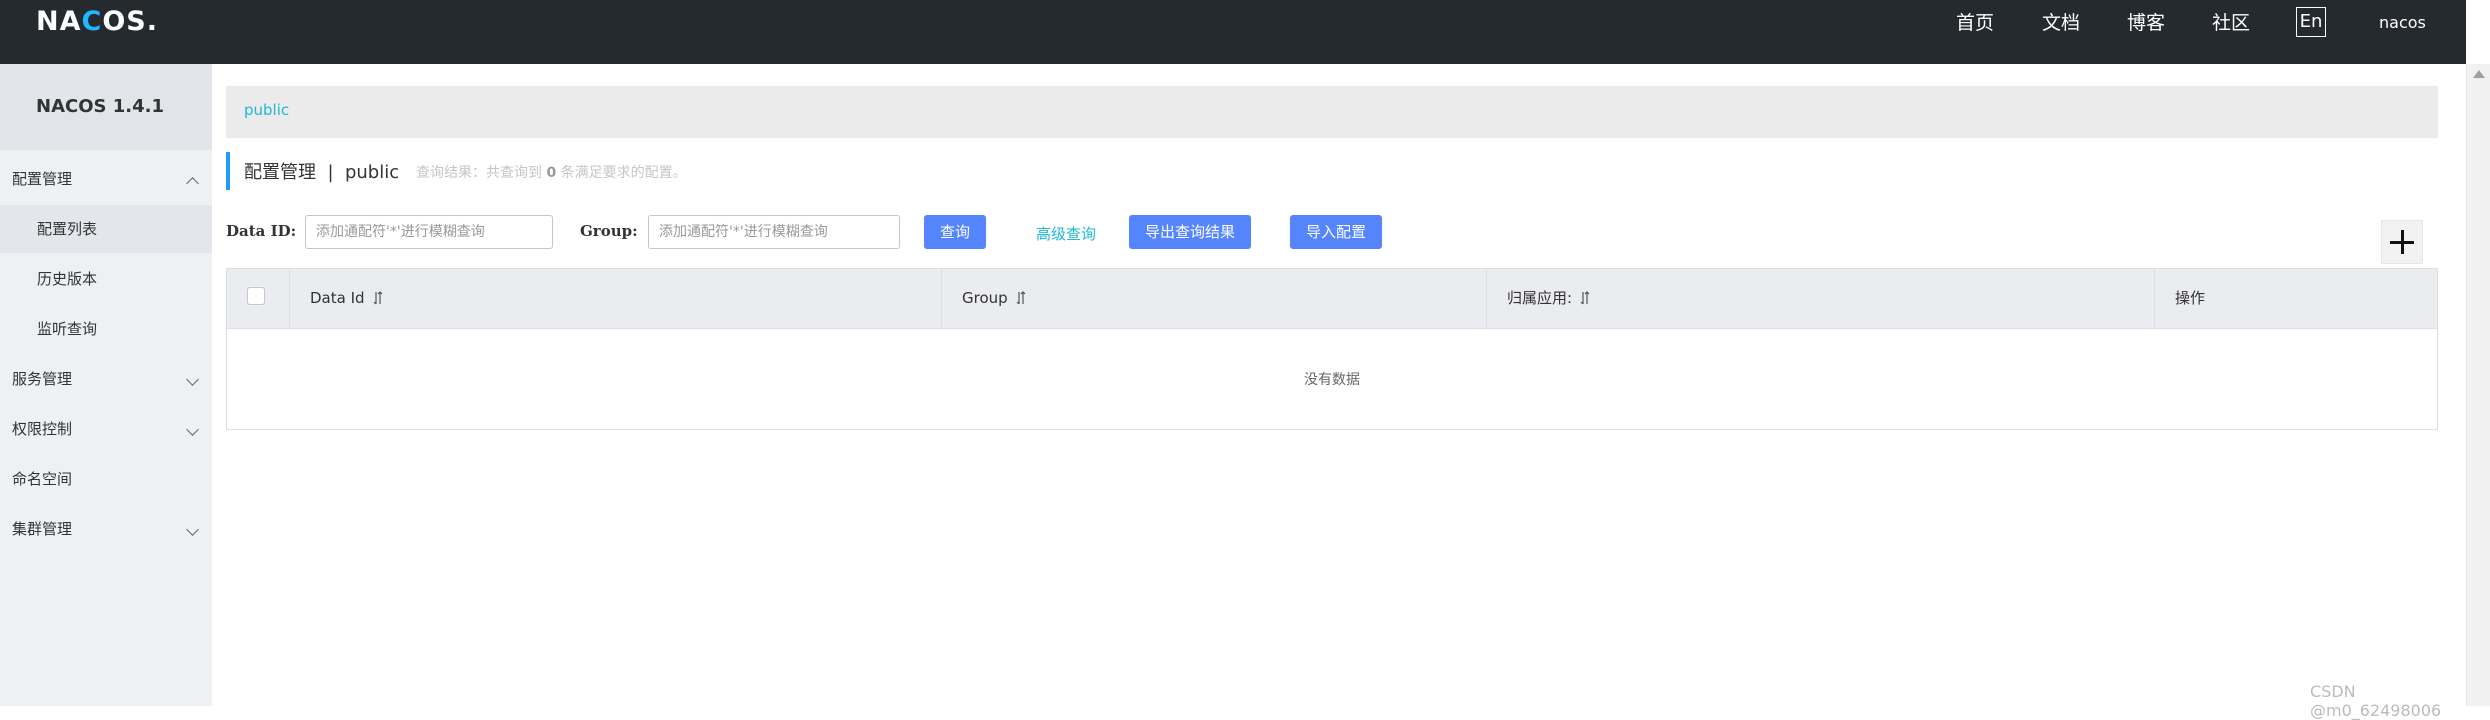 Image resolution: width=2490 pixels, height=720 pixels. What do you see at coordinates (2296, 298) in the screenshot?
I see `column-header-actions: 操作` at bounding box center [2296, 298].